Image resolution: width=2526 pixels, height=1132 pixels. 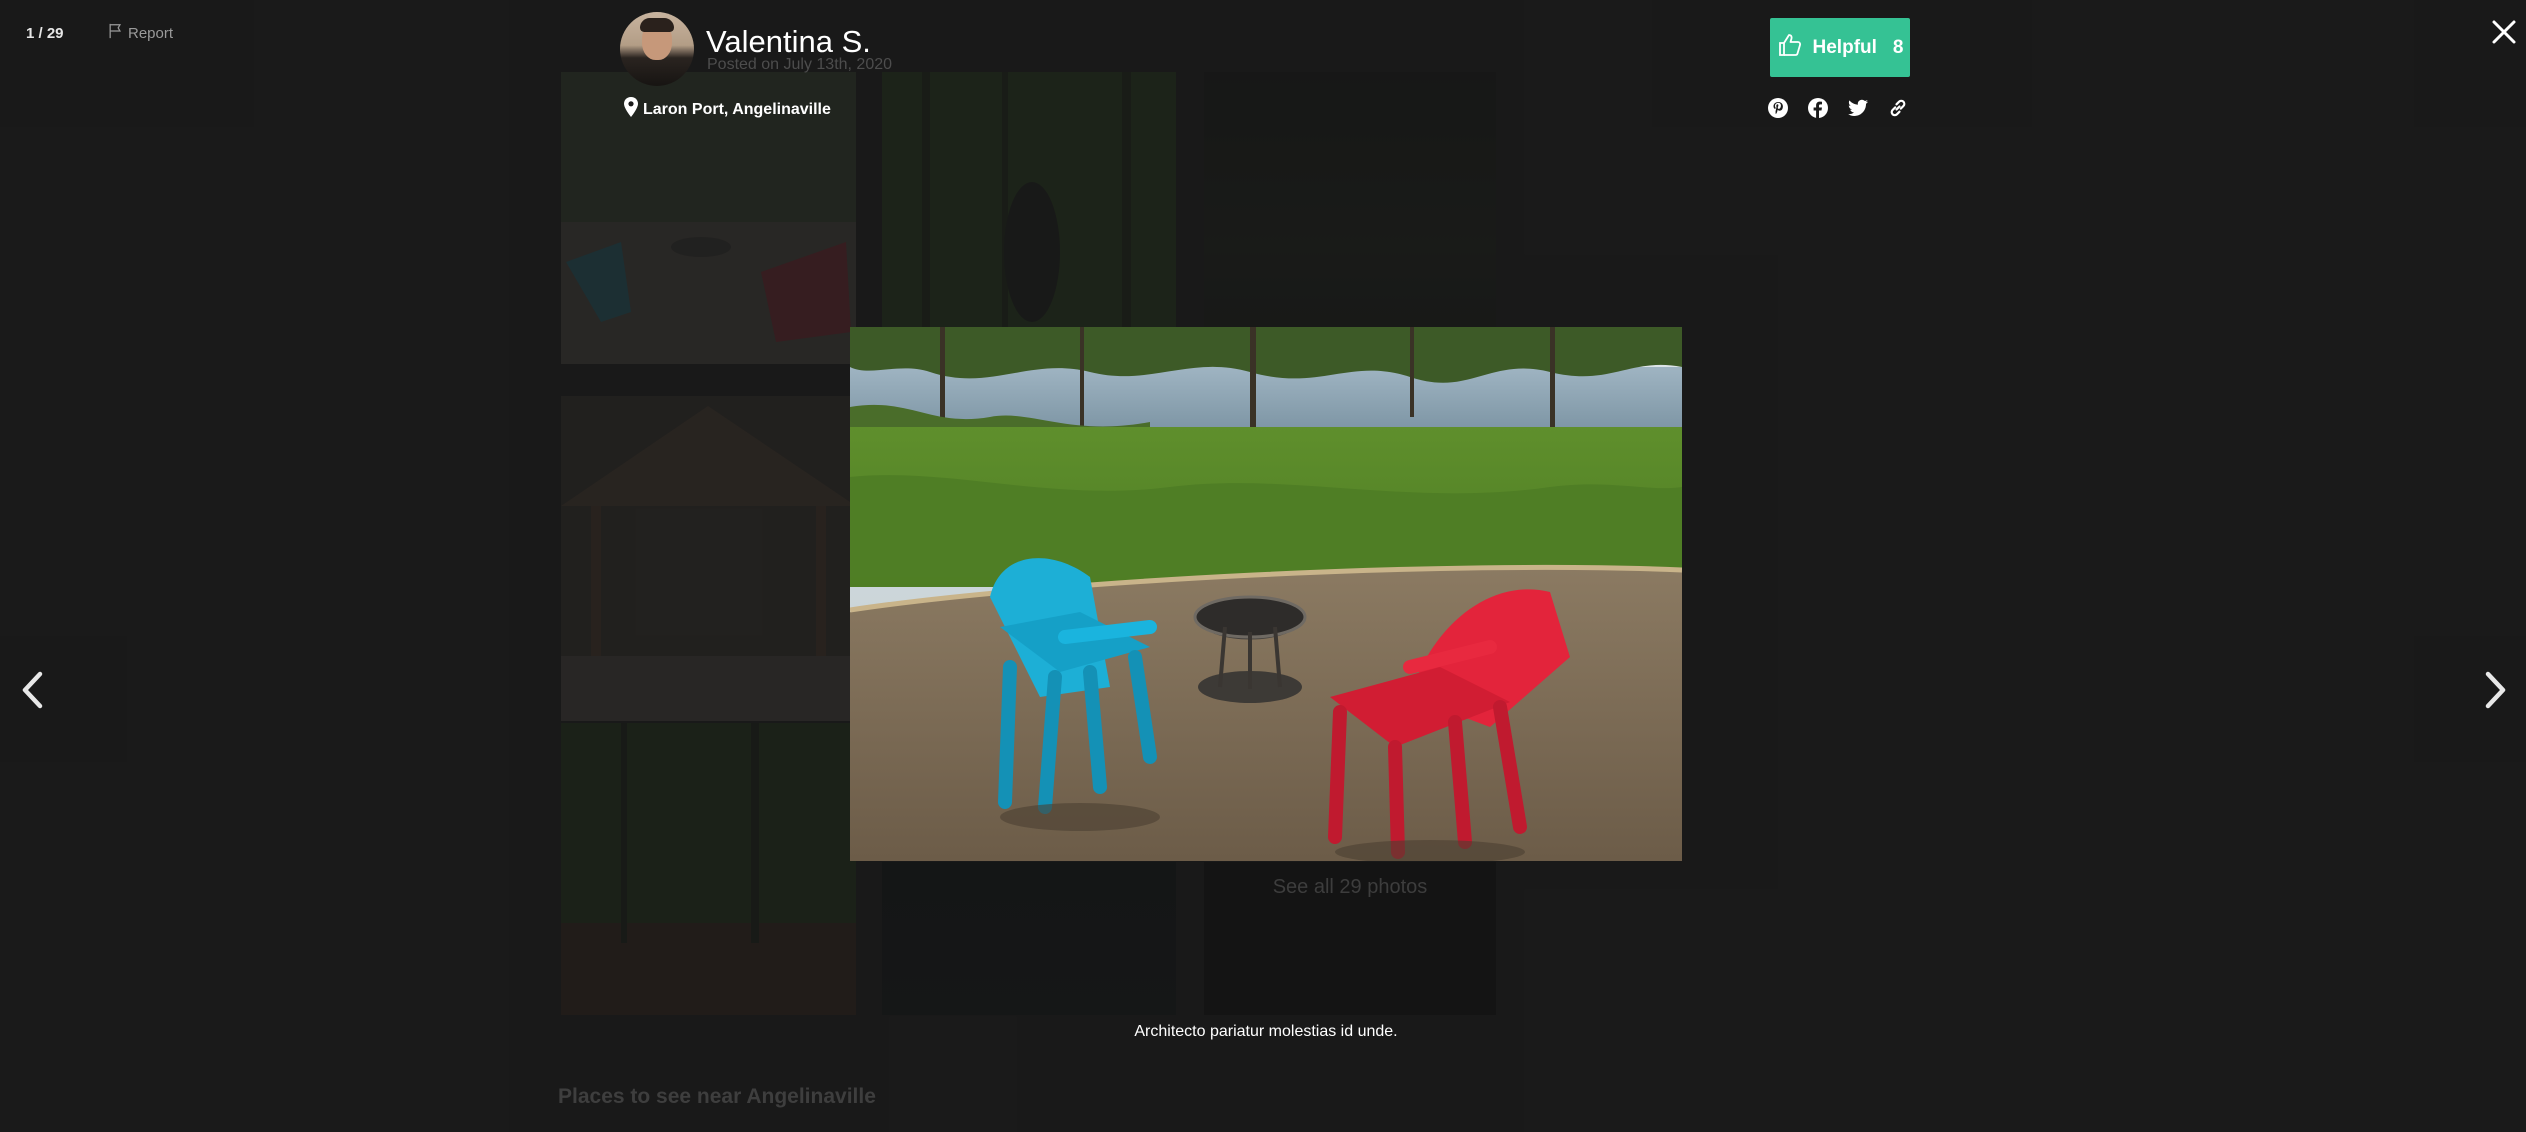 What do you see at coordinates (151, 33) in the screenshot?
I see `report-label: Report` at bounding box center [151, 33].